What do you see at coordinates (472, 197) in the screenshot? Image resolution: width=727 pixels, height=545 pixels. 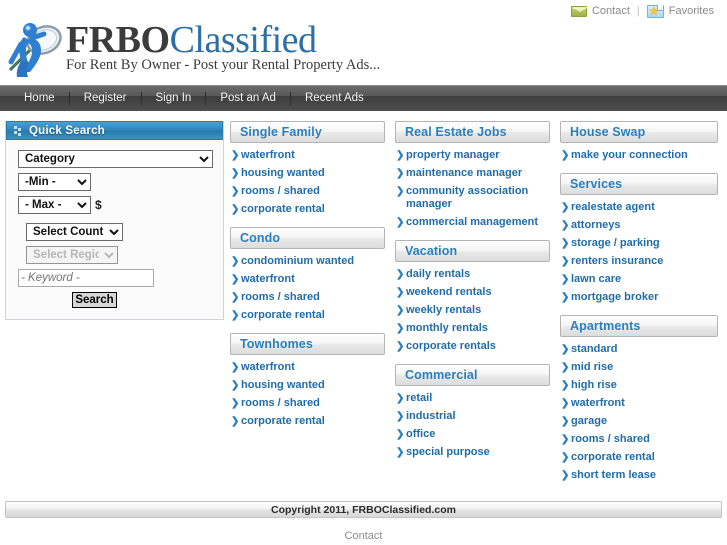 I see `category-link-community-association-manager: ❯ community association manager` at bounding box center [472, 197].